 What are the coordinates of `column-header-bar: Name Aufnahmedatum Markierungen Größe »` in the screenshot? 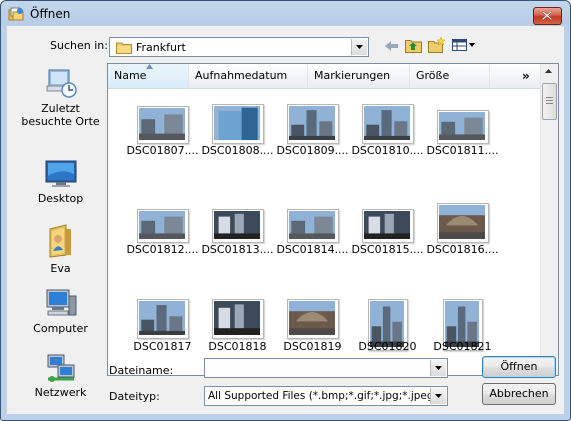 It's located at (325, 76).